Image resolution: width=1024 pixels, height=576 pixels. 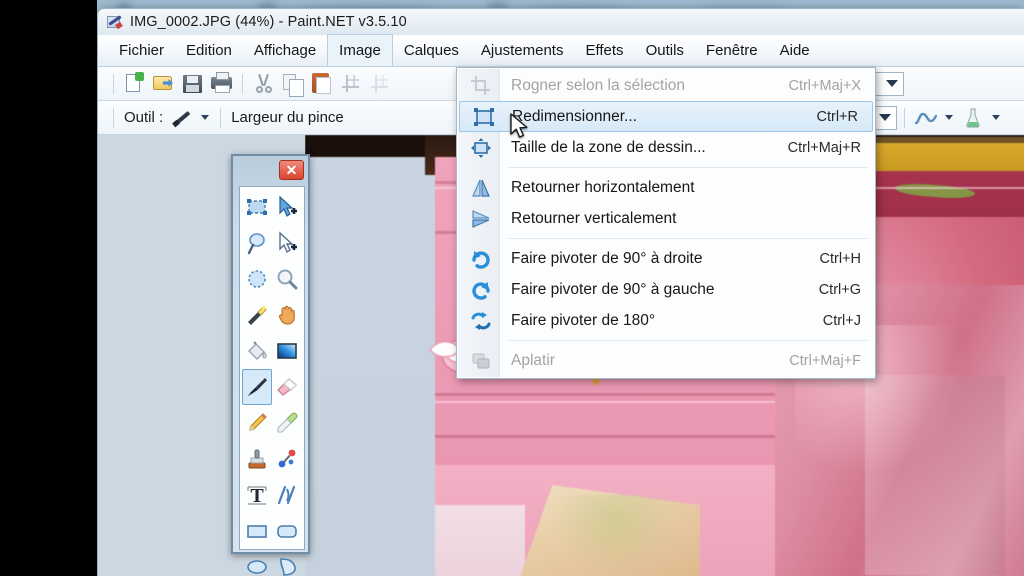 I want to click on current-tool-brush-icon, so click(x=181, y=117).